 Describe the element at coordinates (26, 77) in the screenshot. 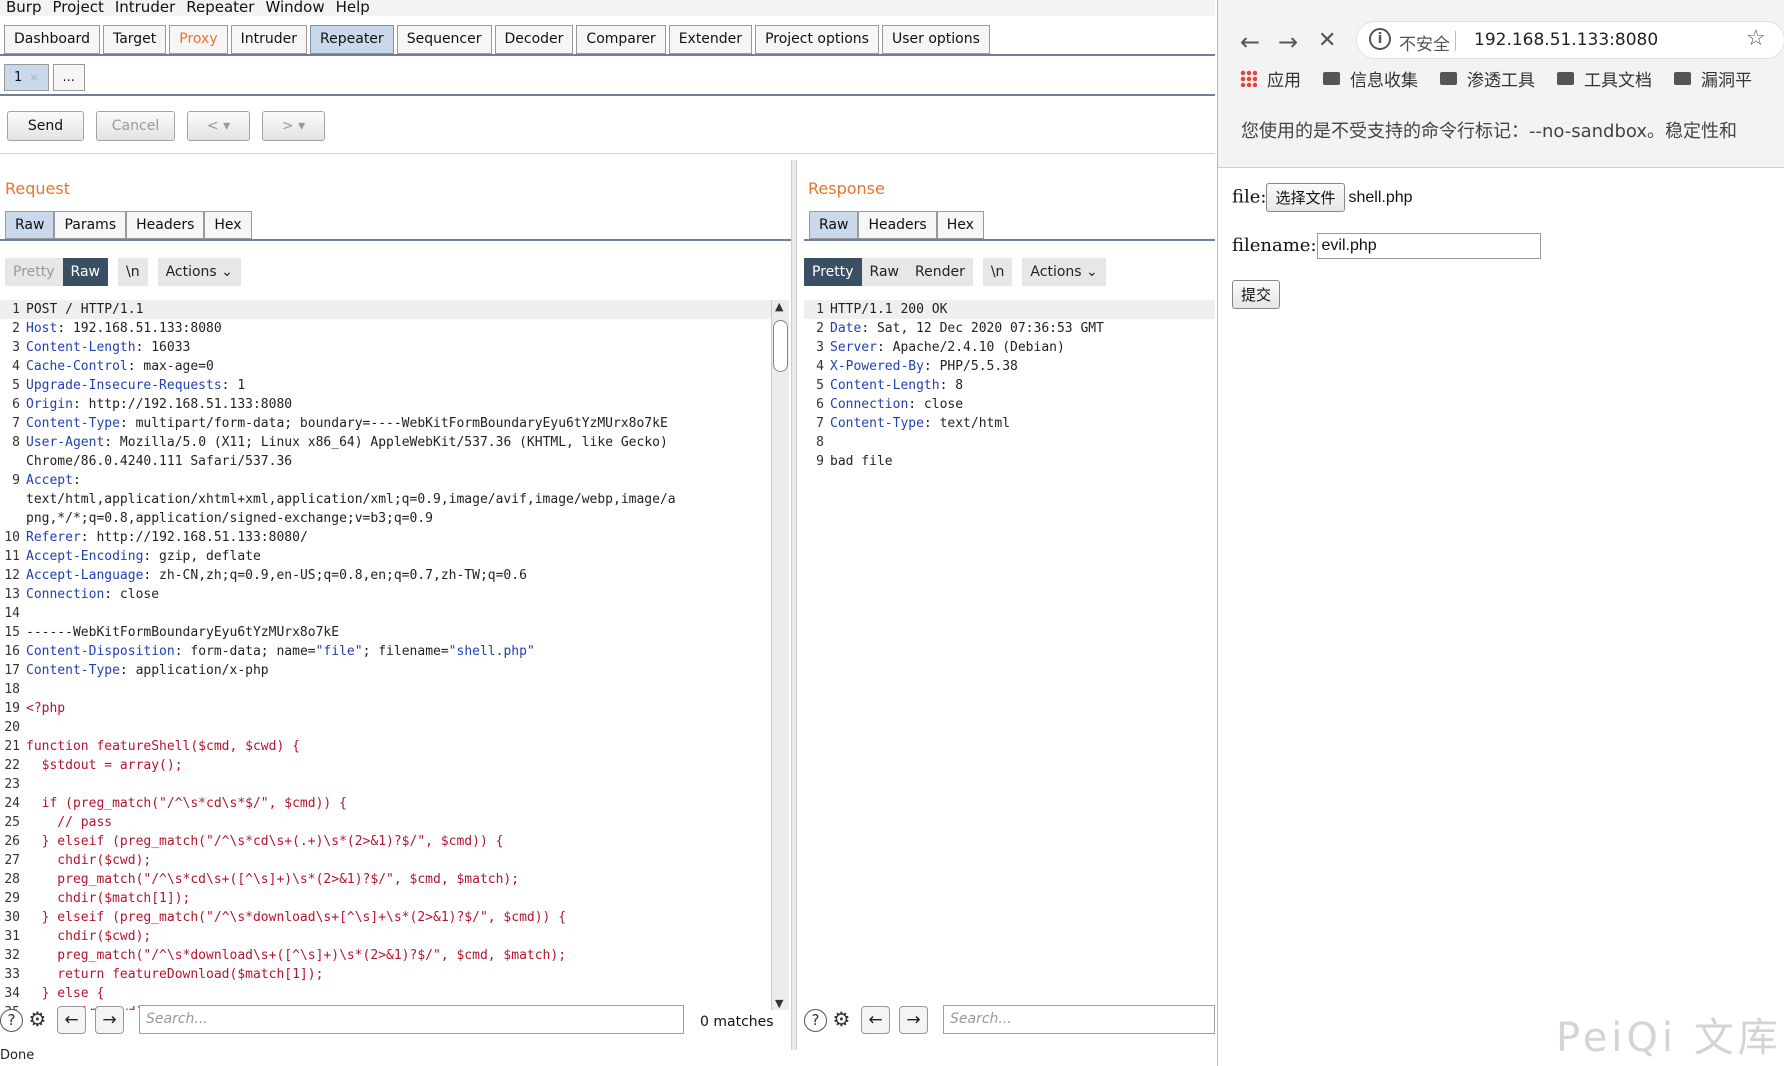

I see `repeater-tab-1: 1 ×` at that location.